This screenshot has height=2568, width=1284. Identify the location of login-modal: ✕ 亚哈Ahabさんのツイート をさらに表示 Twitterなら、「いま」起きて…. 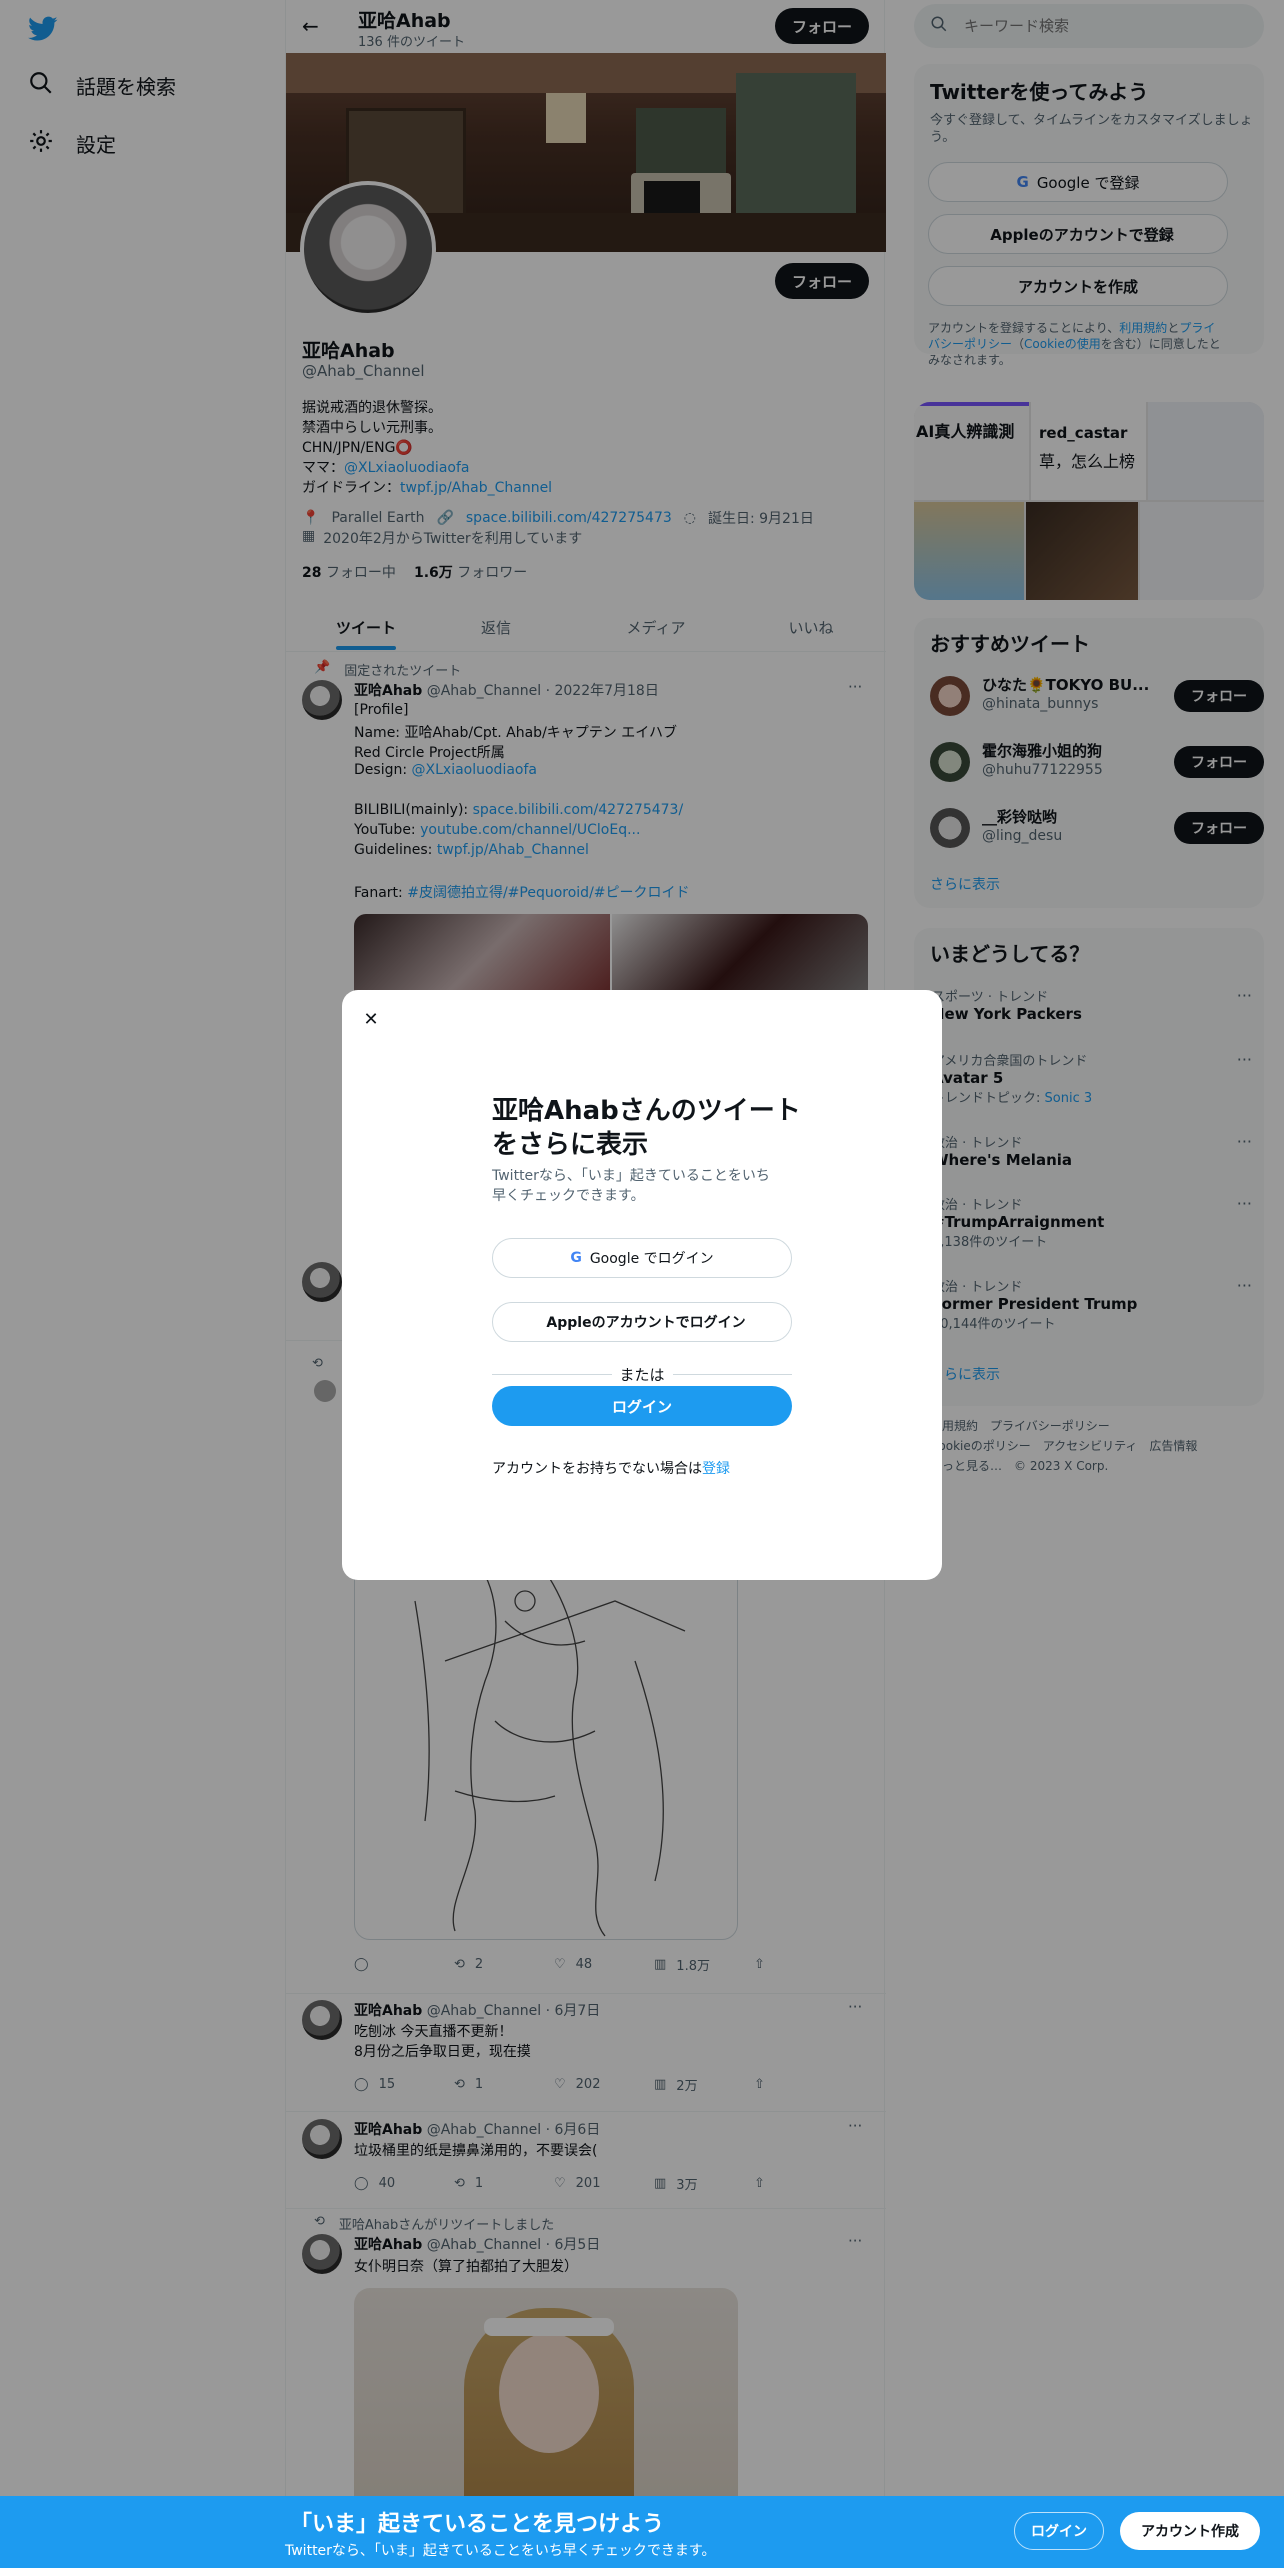
(642, 1285).